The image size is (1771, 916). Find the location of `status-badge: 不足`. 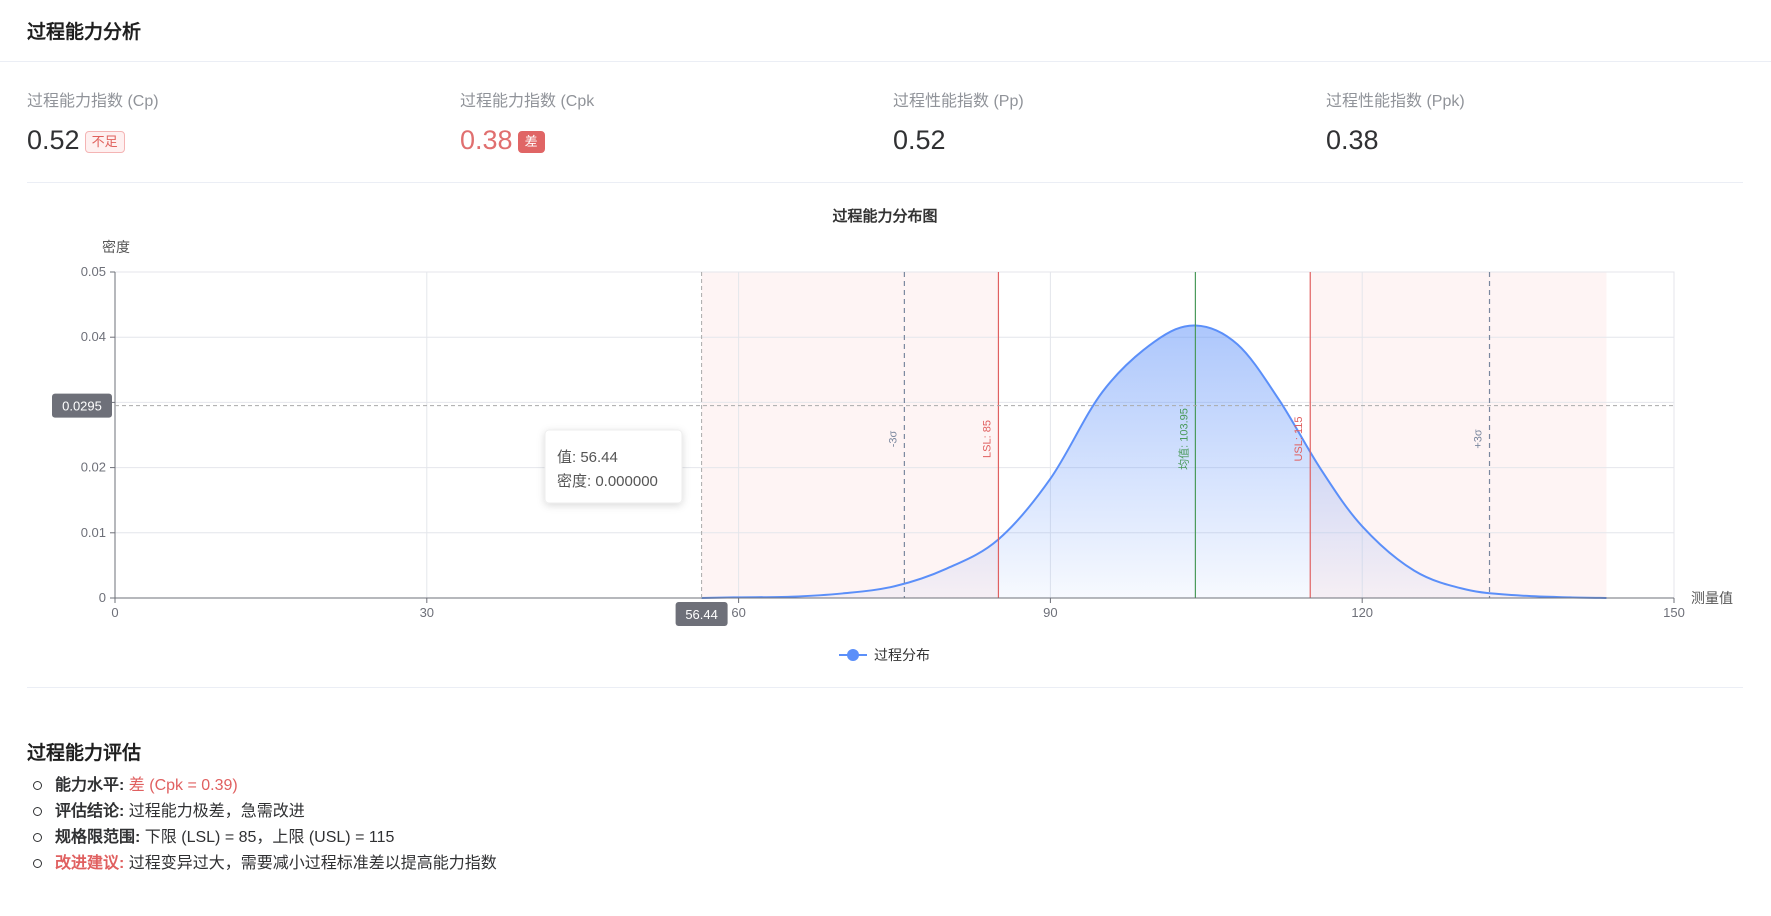

status-badge: 不足 is located at coordinates (104, 142).